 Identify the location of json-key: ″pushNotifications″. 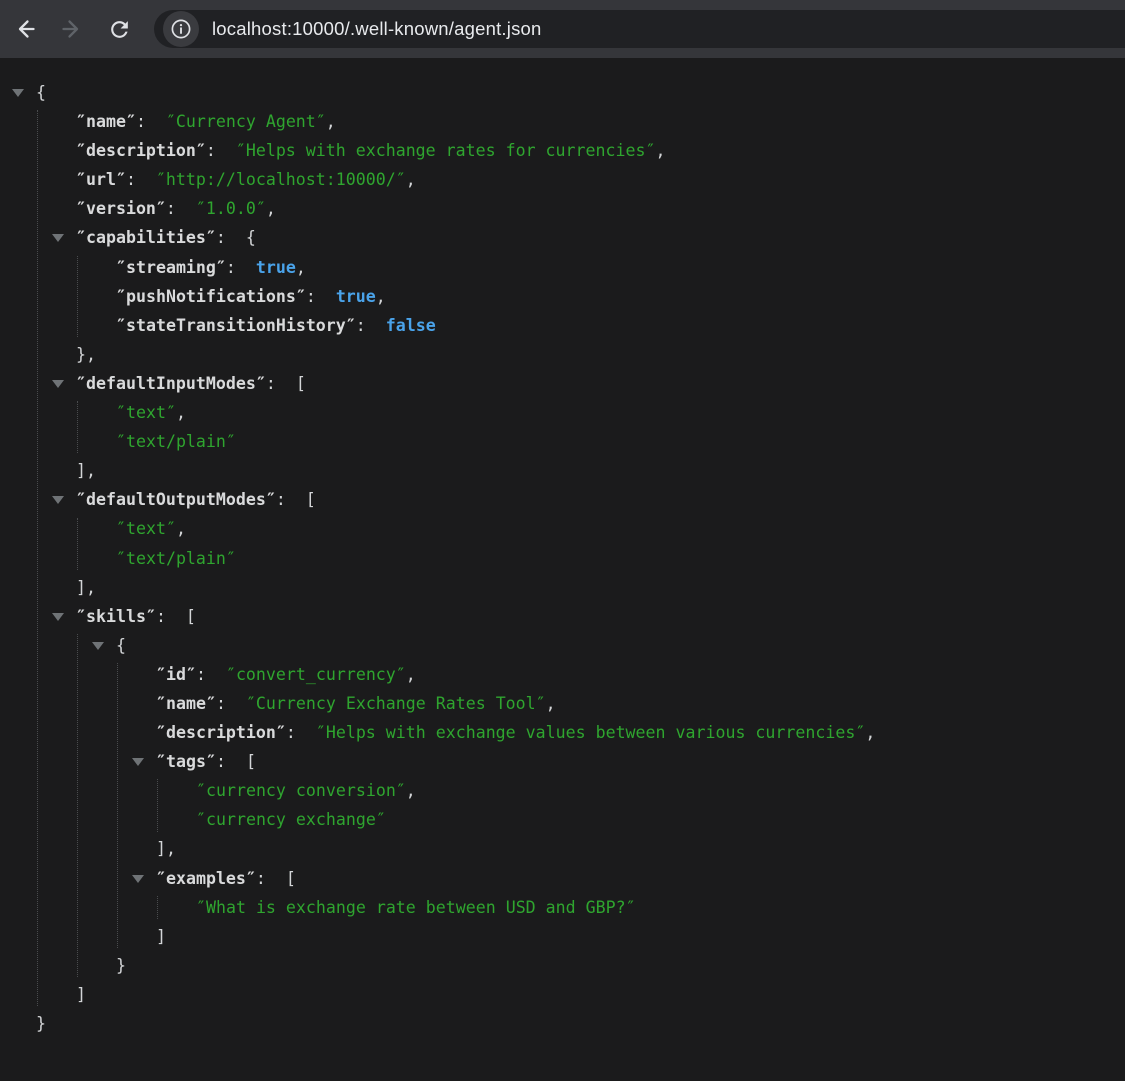
(211, 296).